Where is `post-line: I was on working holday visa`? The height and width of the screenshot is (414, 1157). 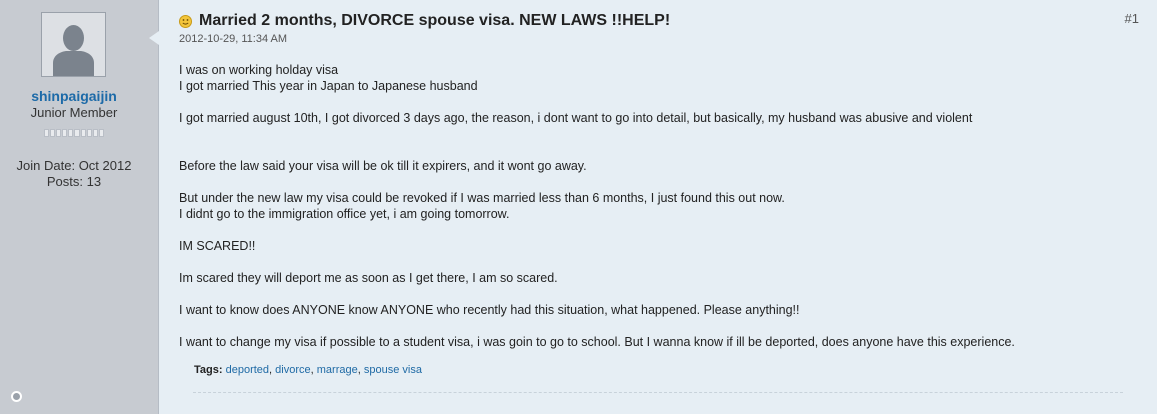
post-line: I was on working holday visa is located at coordinates (259, 70).